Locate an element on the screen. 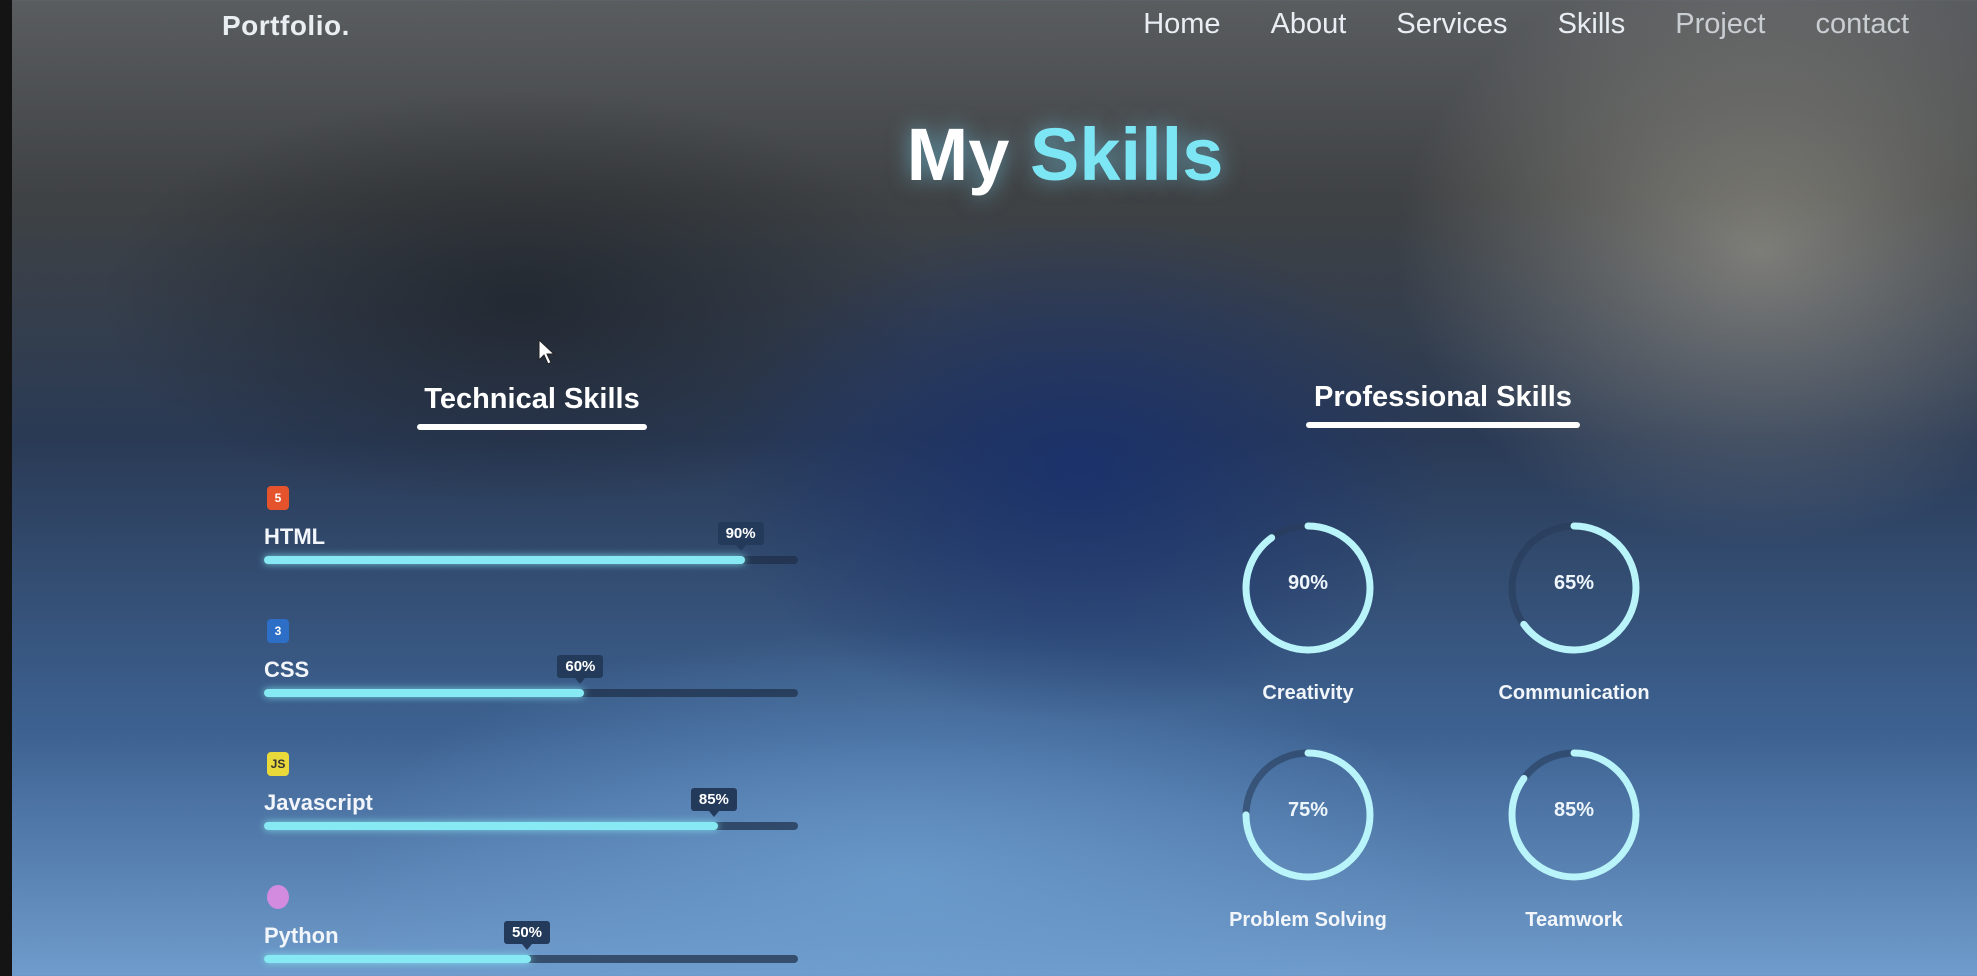  skill-python: Python 50% is located at coordinates (530, 927).